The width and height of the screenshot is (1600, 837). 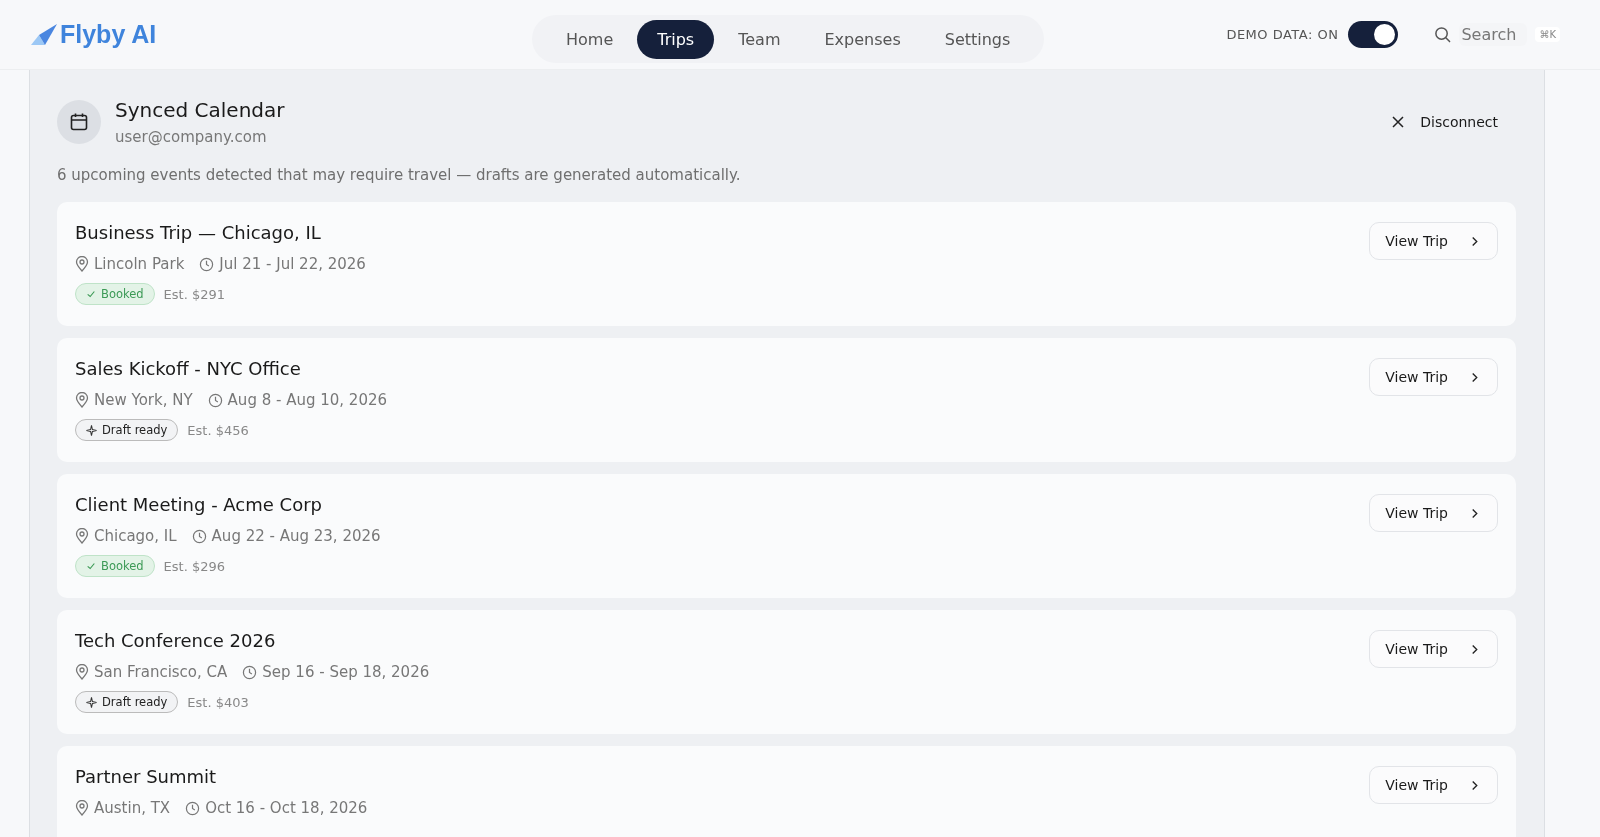 I want to click on nav-tab: Settings, so click(x=977, y=39).